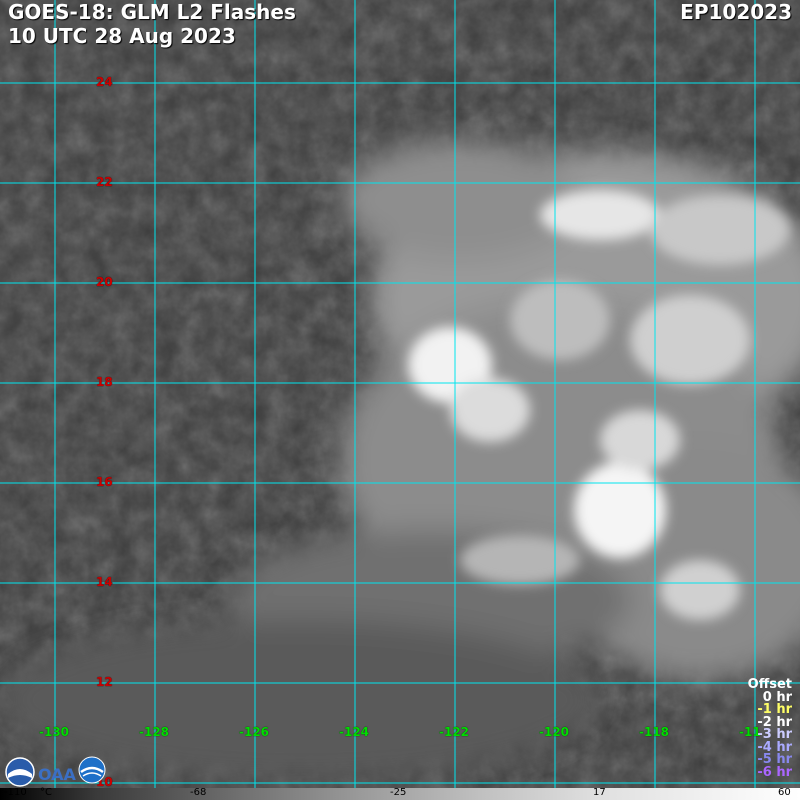 The height and width of the screenshot is (800, 800). Describe the element at coordinates (554, 732) in the screenshot. I see `lon-label-120: -120` at that location.